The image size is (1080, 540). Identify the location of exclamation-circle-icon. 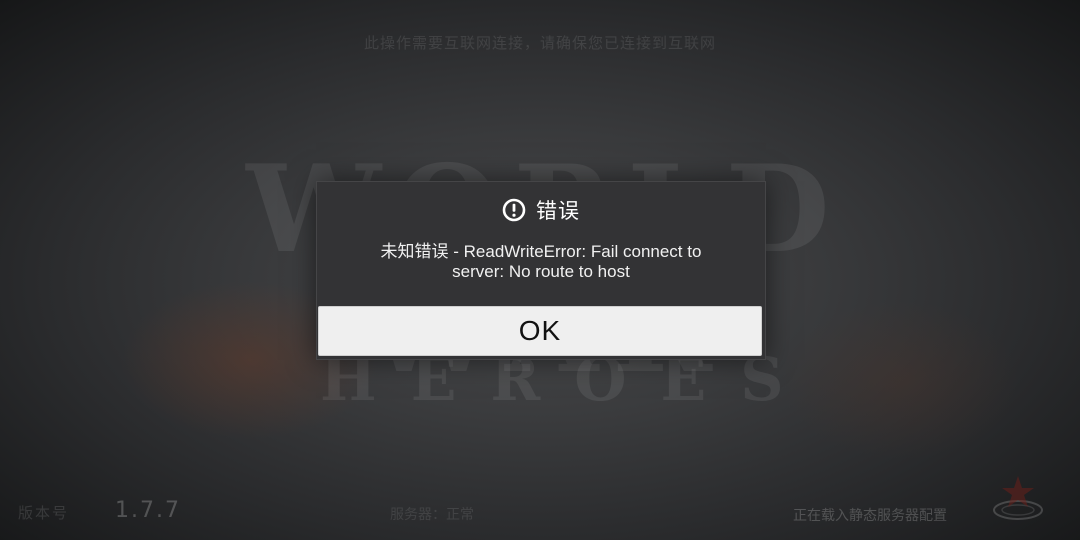
(514, 210).